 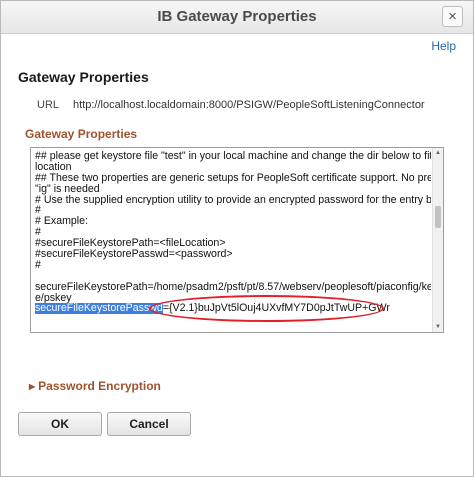 I want to click on property-line: "ig" is needed, so click(x=67, y=189).